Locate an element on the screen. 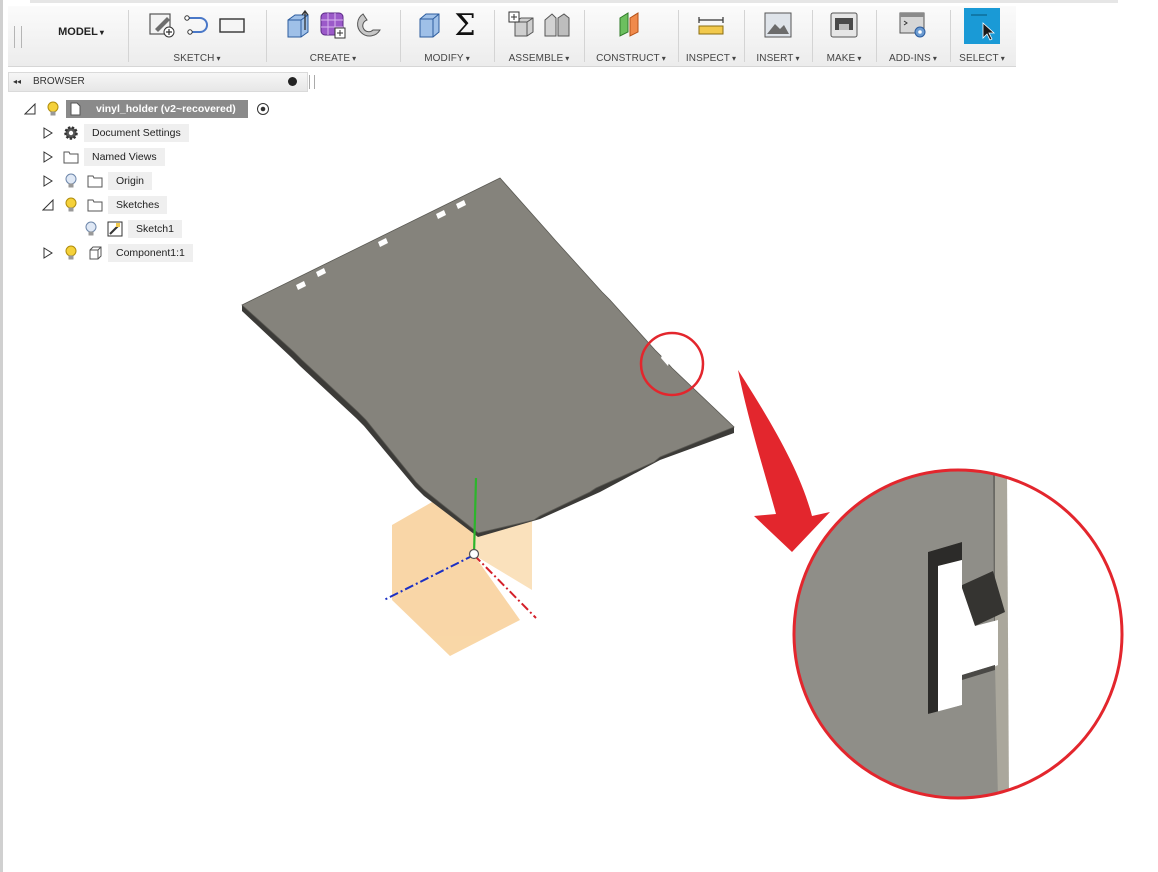 This screenshot has width=1158, height=872. construct-menu: CONSTRUCT ▾ is located at coordinates (631, 58).